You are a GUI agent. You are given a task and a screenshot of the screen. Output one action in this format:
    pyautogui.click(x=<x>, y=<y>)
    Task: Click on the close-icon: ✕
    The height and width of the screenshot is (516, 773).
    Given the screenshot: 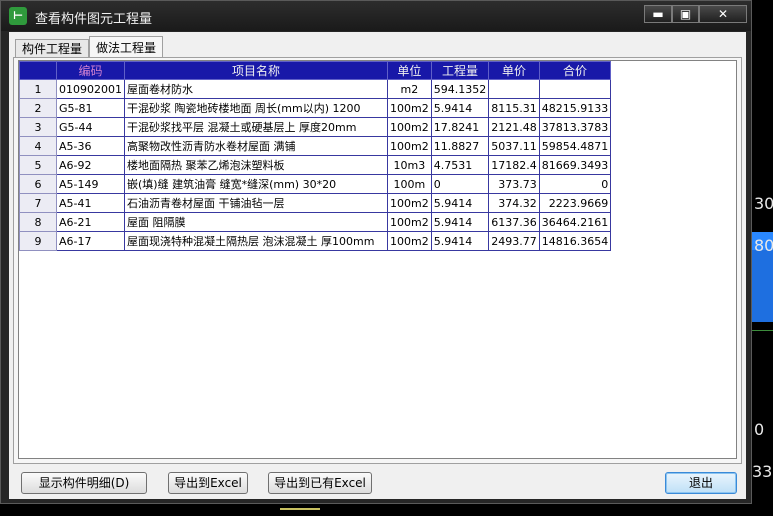 What is the action you would take?
    pyautogui.click(x=723, y=14)
    